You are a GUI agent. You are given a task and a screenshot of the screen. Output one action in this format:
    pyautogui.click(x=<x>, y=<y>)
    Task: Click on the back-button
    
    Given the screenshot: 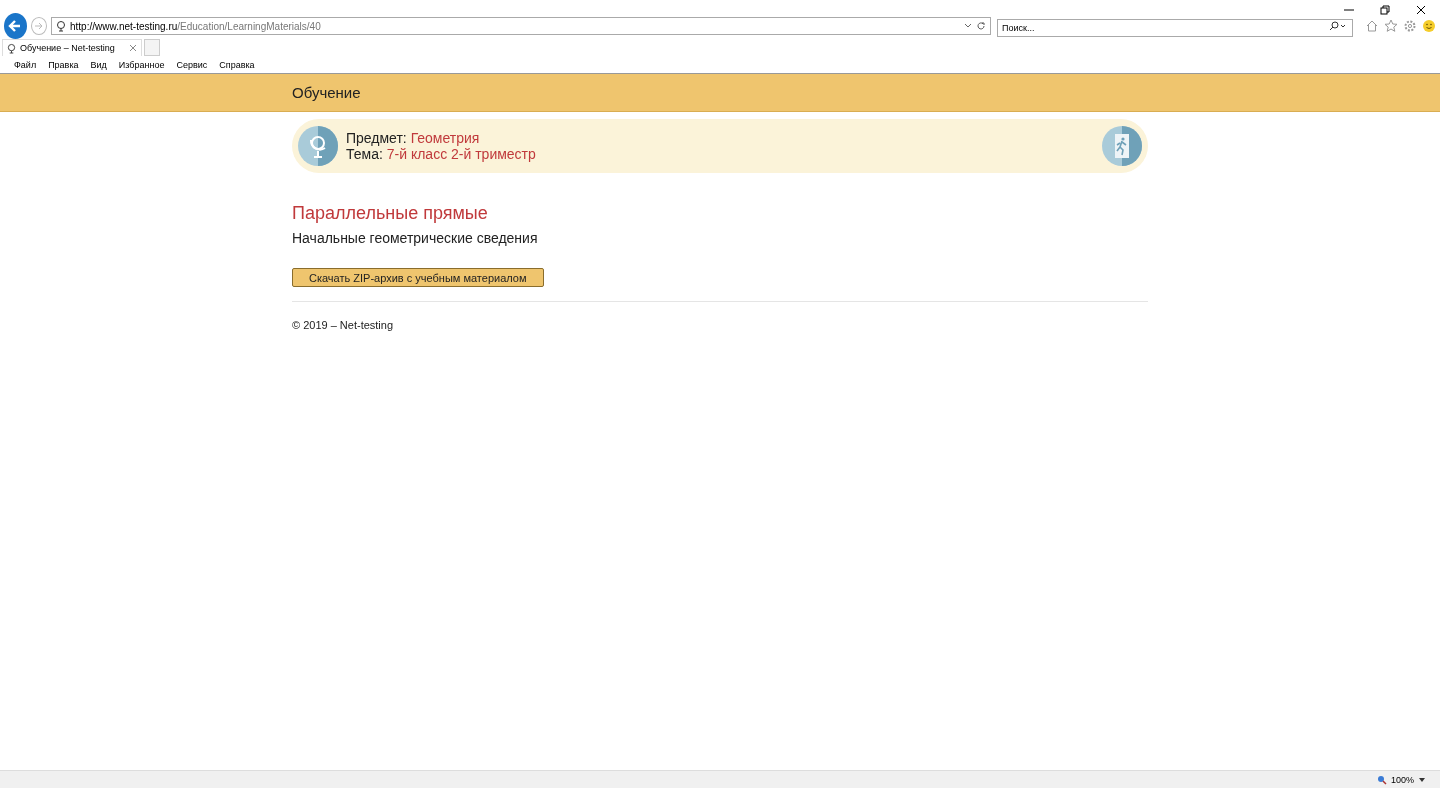 What is the action you would take?
    pyautogui.click(x=15, y=26)
    